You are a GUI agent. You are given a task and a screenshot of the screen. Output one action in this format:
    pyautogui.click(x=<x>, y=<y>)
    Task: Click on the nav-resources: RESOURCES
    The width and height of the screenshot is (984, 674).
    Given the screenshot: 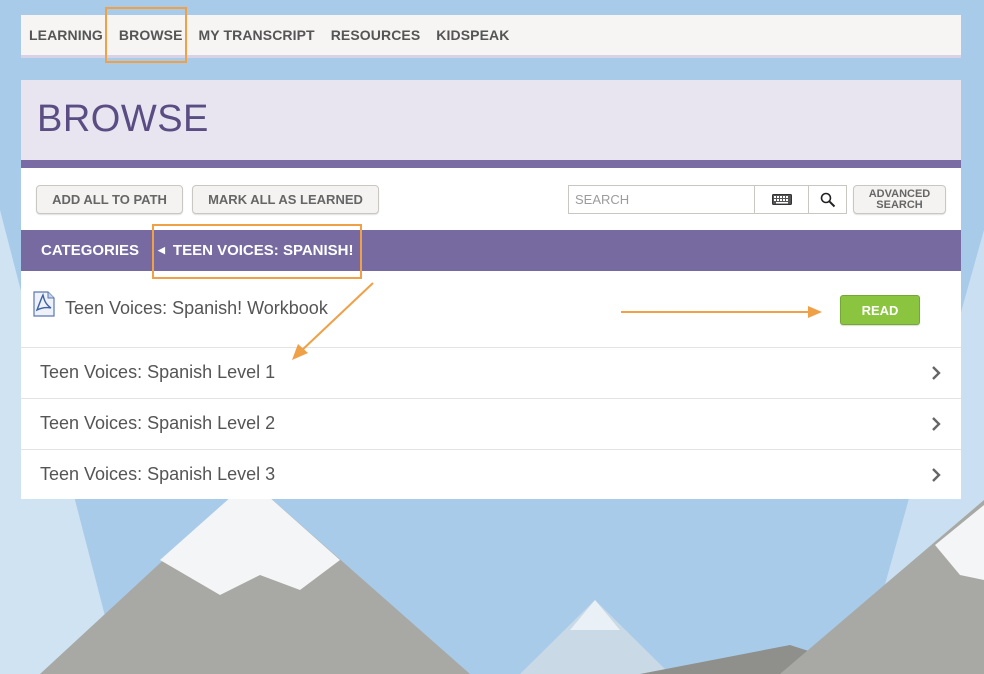 What is the action you would take?
    pyautogui.click(x=376, y=35)
    